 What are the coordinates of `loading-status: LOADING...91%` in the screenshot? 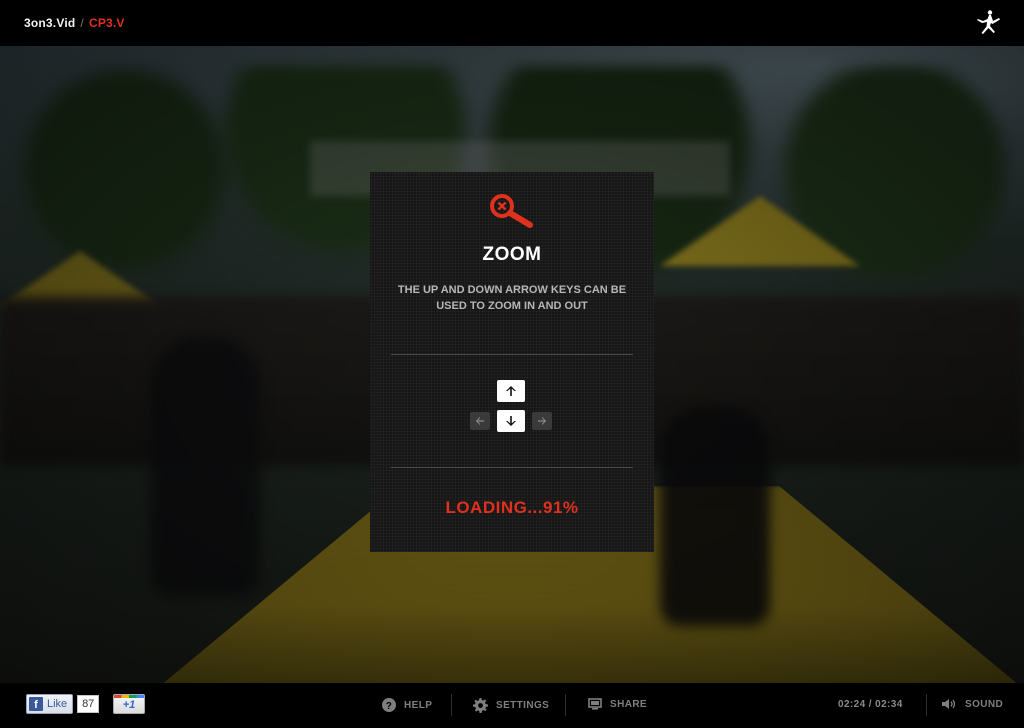 It's located at (512, 507).